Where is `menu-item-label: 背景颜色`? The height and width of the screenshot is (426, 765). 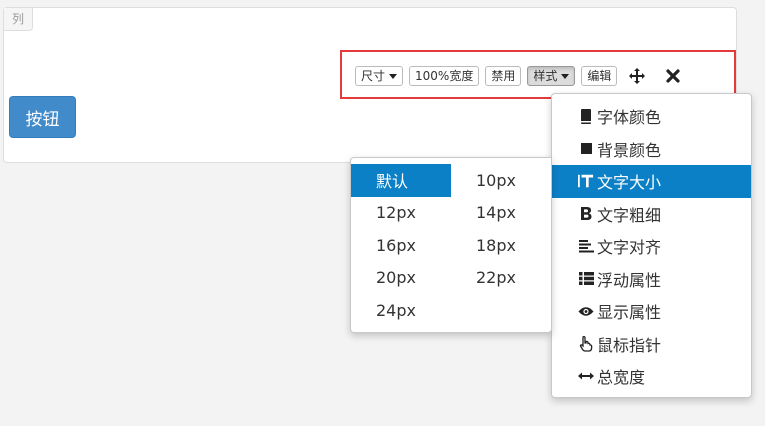
menu-item-label: 背景颜色 is located at coordinates (629, 150).